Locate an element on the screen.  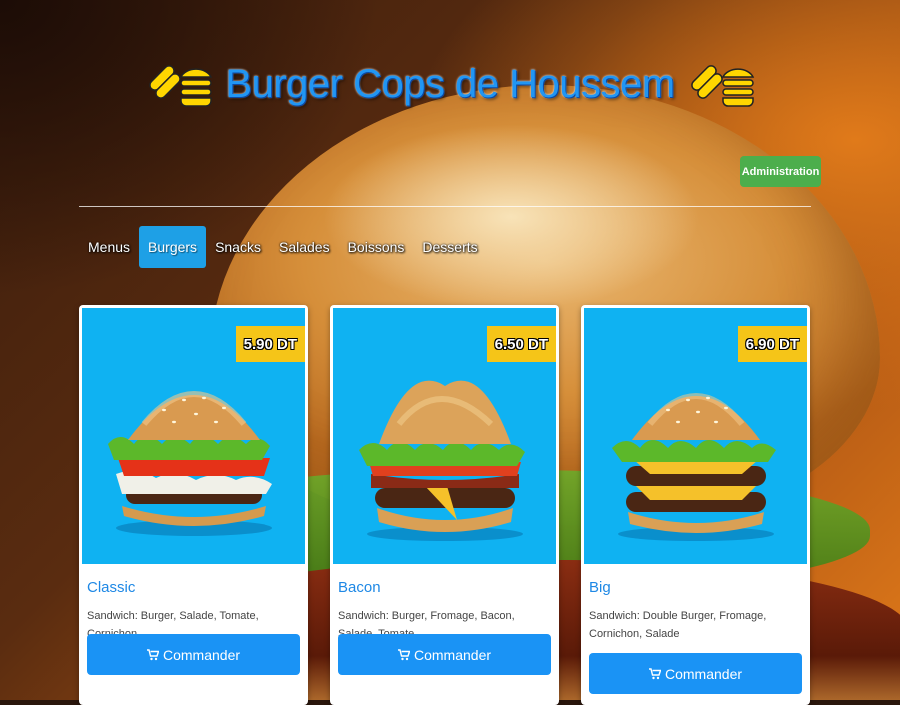
nav-item-burgers: Burgers is located at coordinates (173, 247).